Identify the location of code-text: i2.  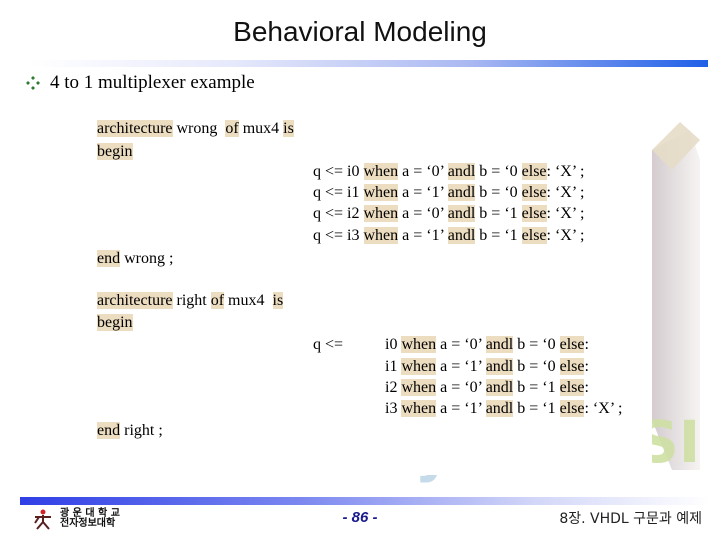
(391, 387).